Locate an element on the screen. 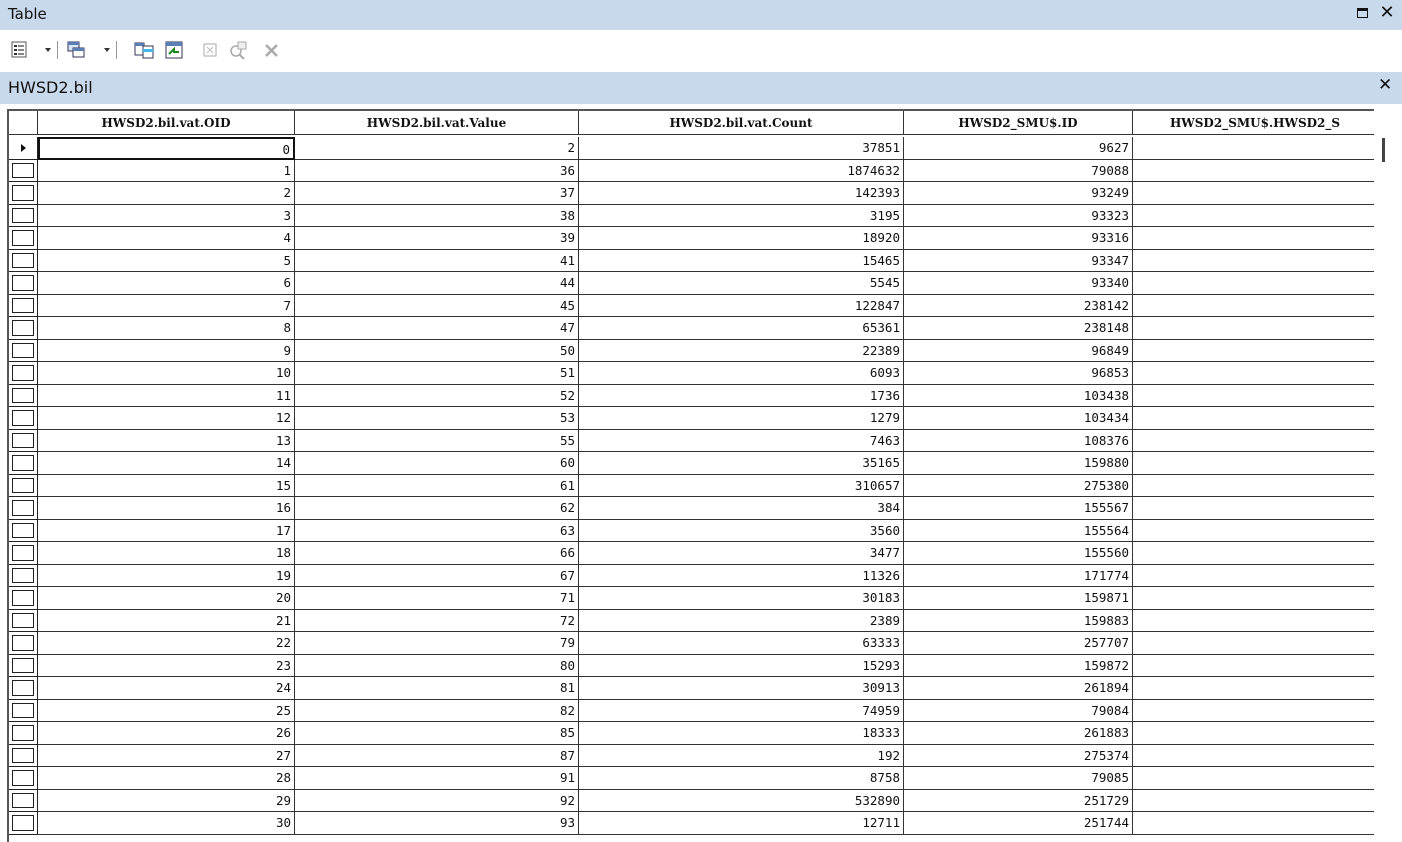 Image resolution: width=1402 pixels, height=842 pixels. cell-count: 30913 is located at coordinates (741, 688).